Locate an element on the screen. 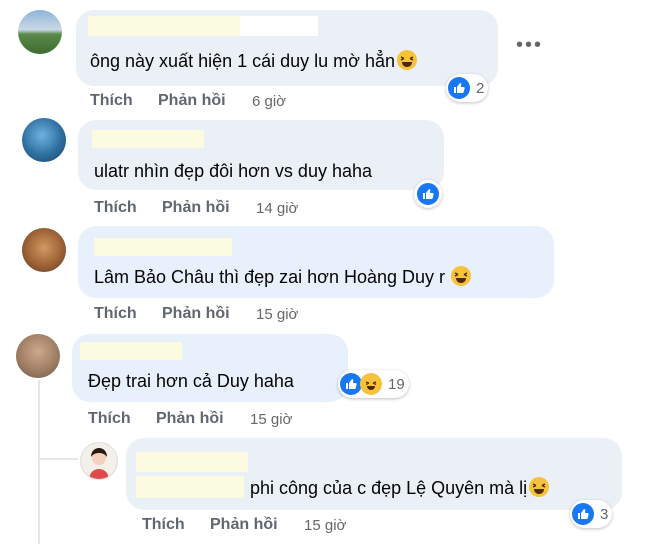  reaction-summary is located at coordinates (428, 194).